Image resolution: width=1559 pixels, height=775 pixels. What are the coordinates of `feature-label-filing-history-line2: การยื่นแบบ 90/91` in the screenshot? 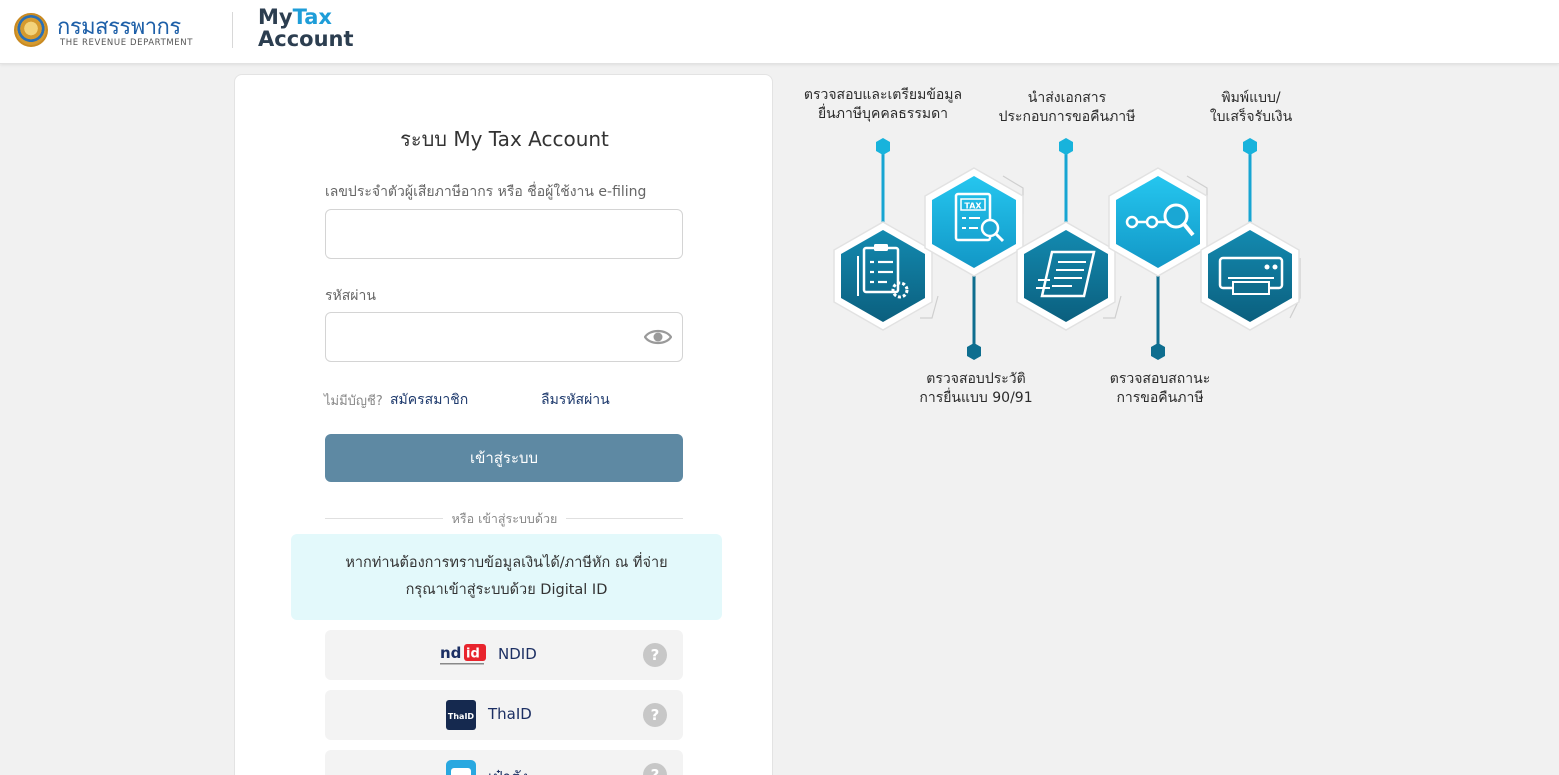 It's located at (976, 398).